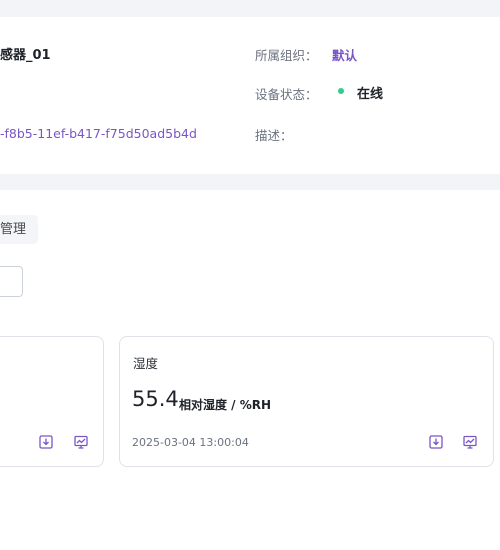 This screenshot has height=550, width=500. What do you see at coordinates (25, 55) in the screenshot?
I see `device-name: 感器_01` at bounding box center [25, 55].